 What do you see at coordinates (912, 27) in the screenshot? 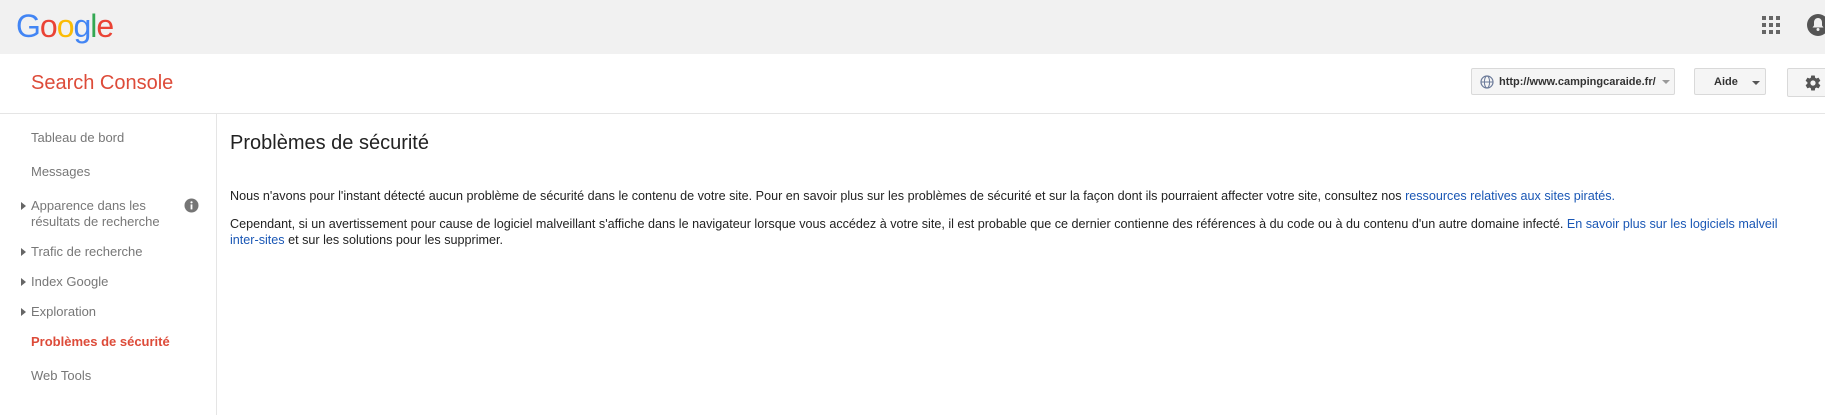
I see `google-top-bar: Google` at bounding box center [912, 27].